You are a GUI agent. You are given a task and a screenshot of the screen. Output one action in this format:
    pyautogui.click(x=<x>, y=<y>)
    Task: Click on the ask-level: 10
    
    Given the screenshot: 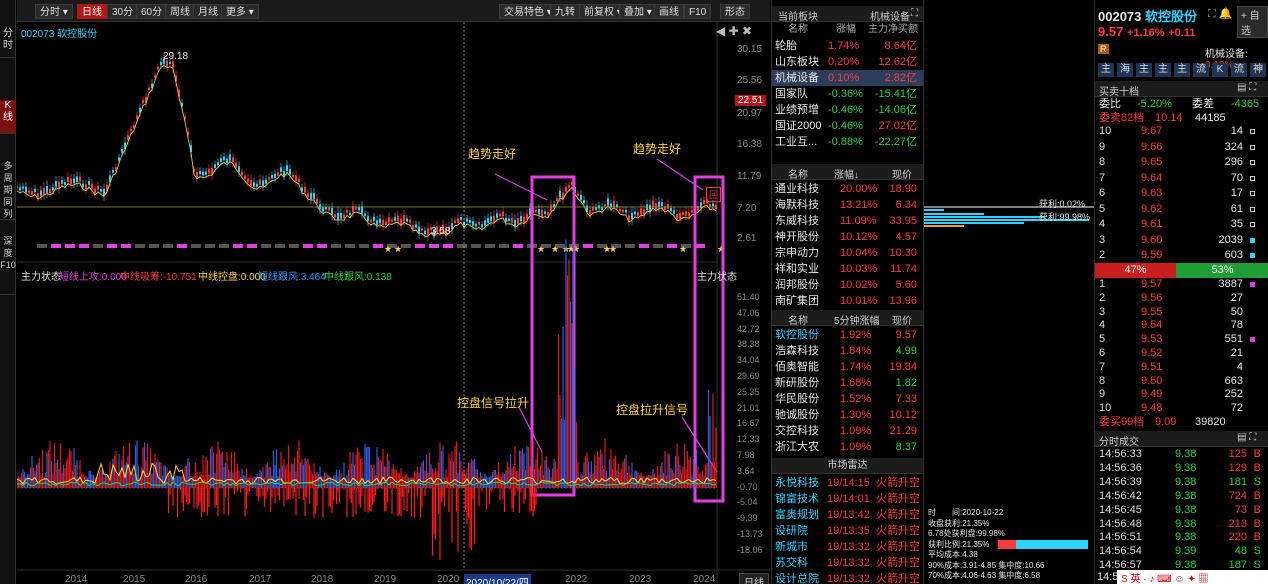 What is the action you would take?
    pyautogui.click(x=1105, y=131)
    